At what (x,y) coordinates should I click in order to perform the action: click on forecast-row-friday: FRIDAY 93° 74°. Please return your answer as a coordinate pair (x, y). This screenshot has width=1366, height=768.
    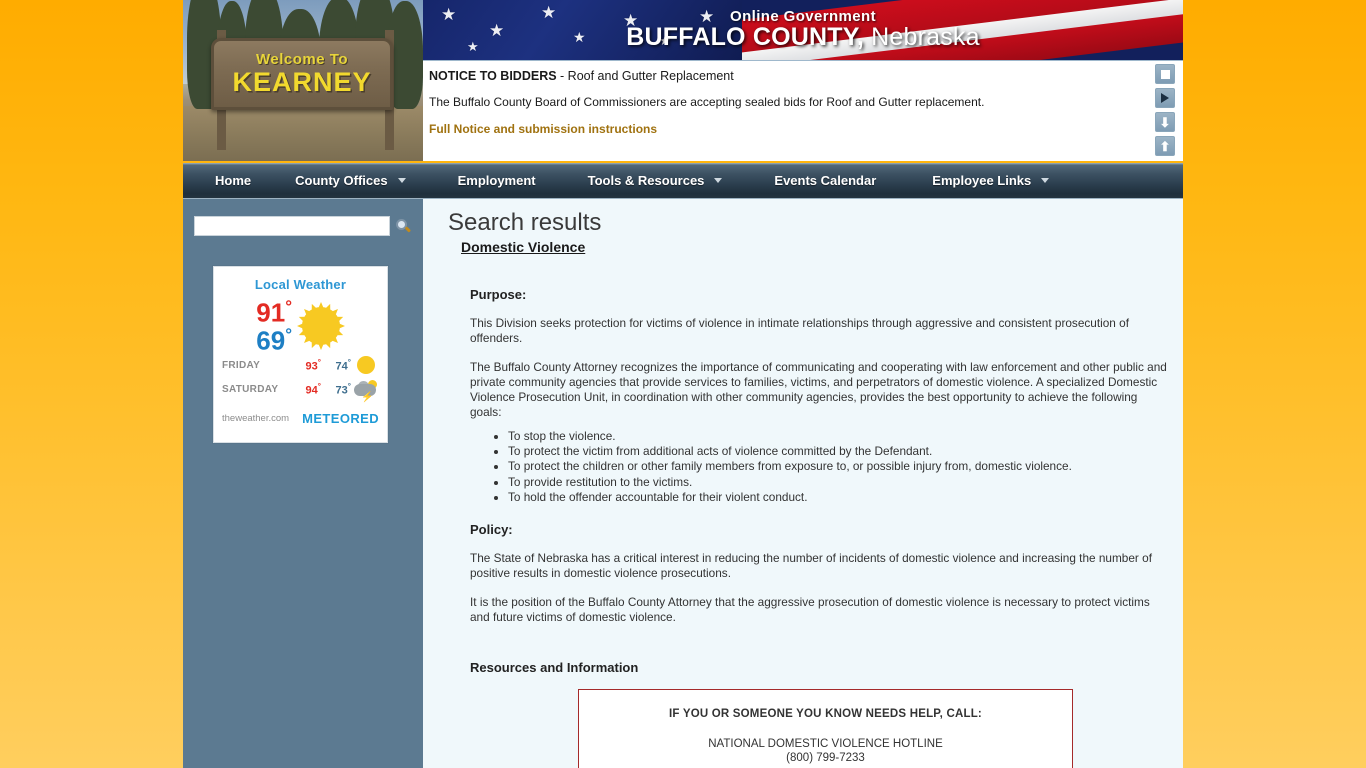
    Looking at the image, I should click on (300, 365).